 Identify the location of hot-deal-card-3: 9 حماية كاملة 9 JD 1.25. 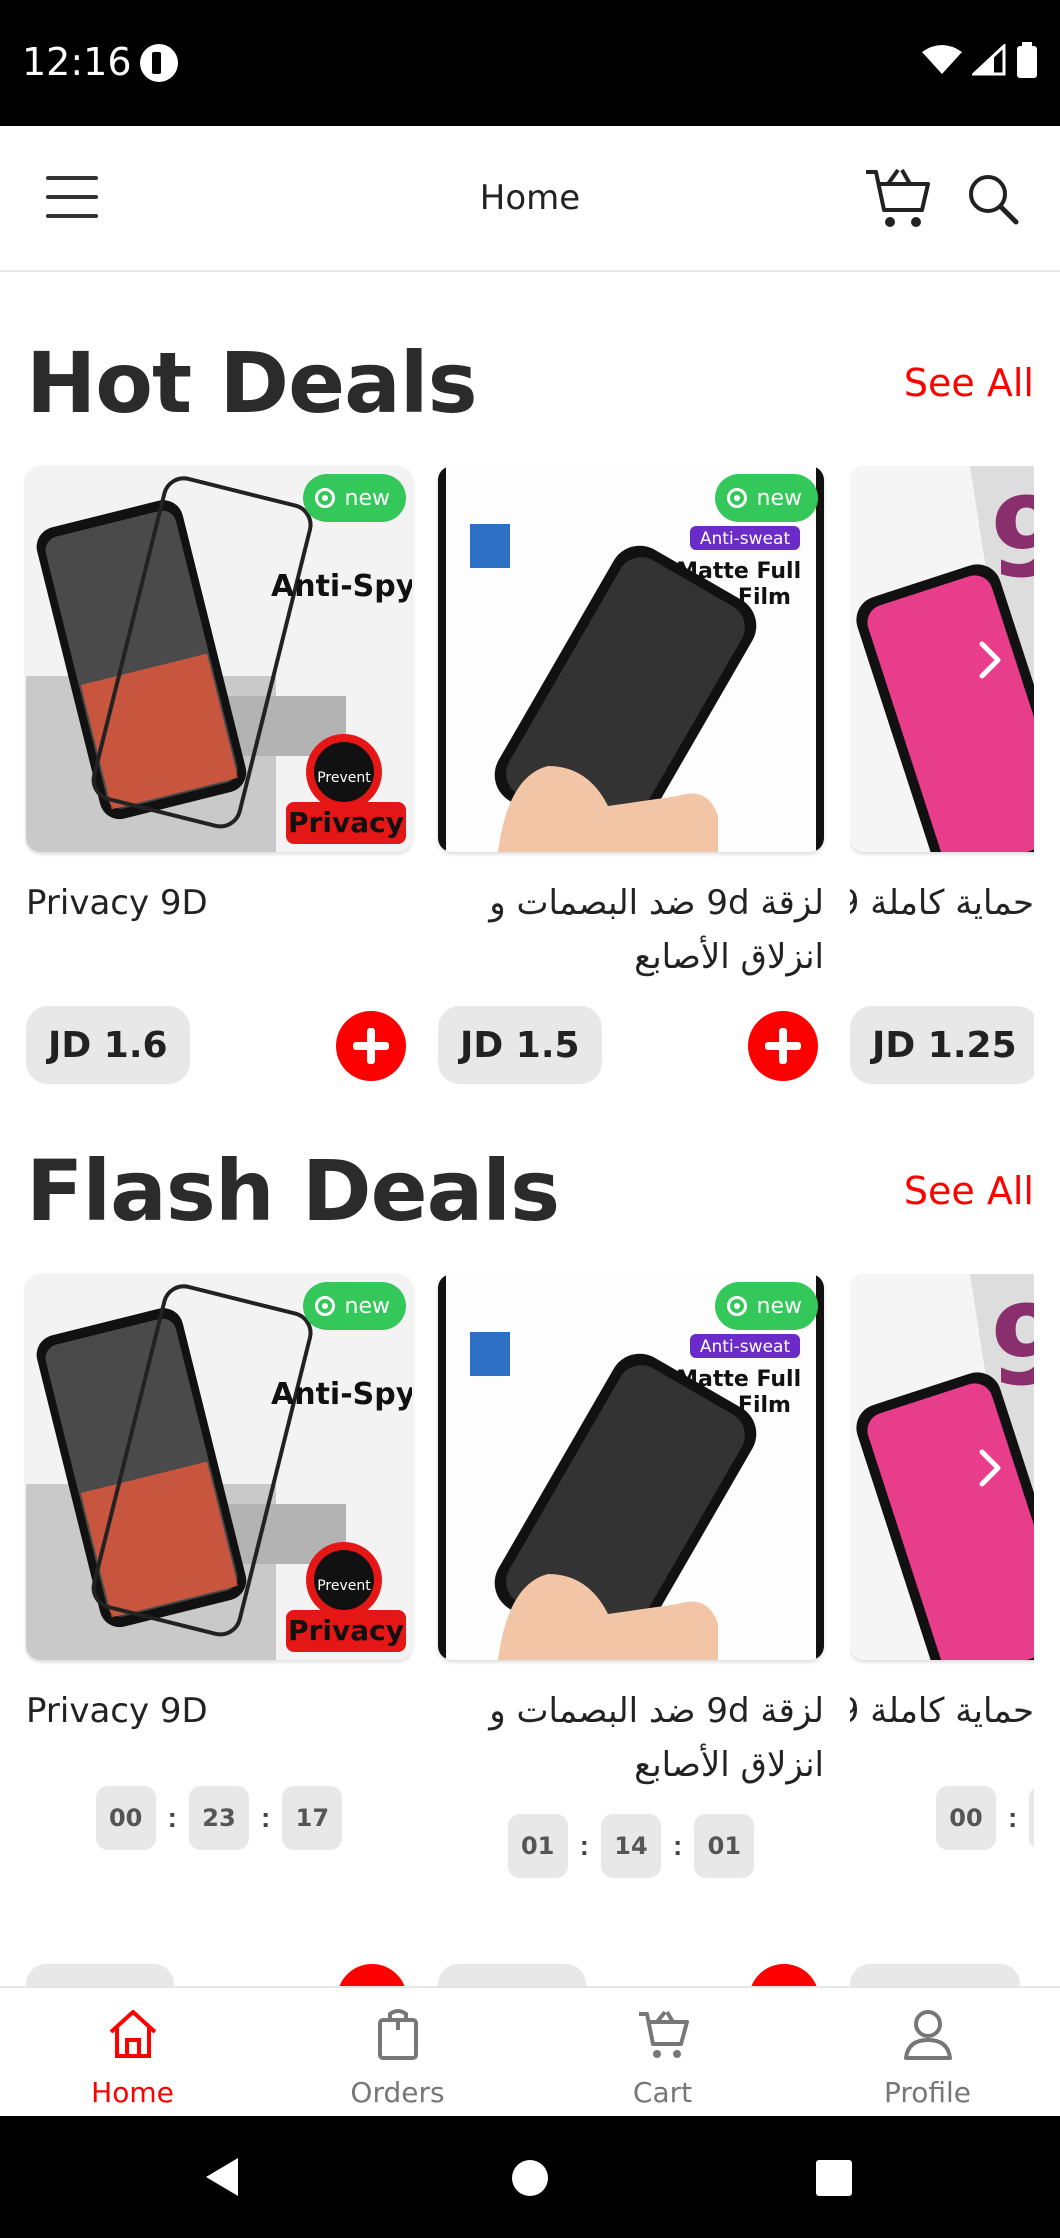
(942, 776).